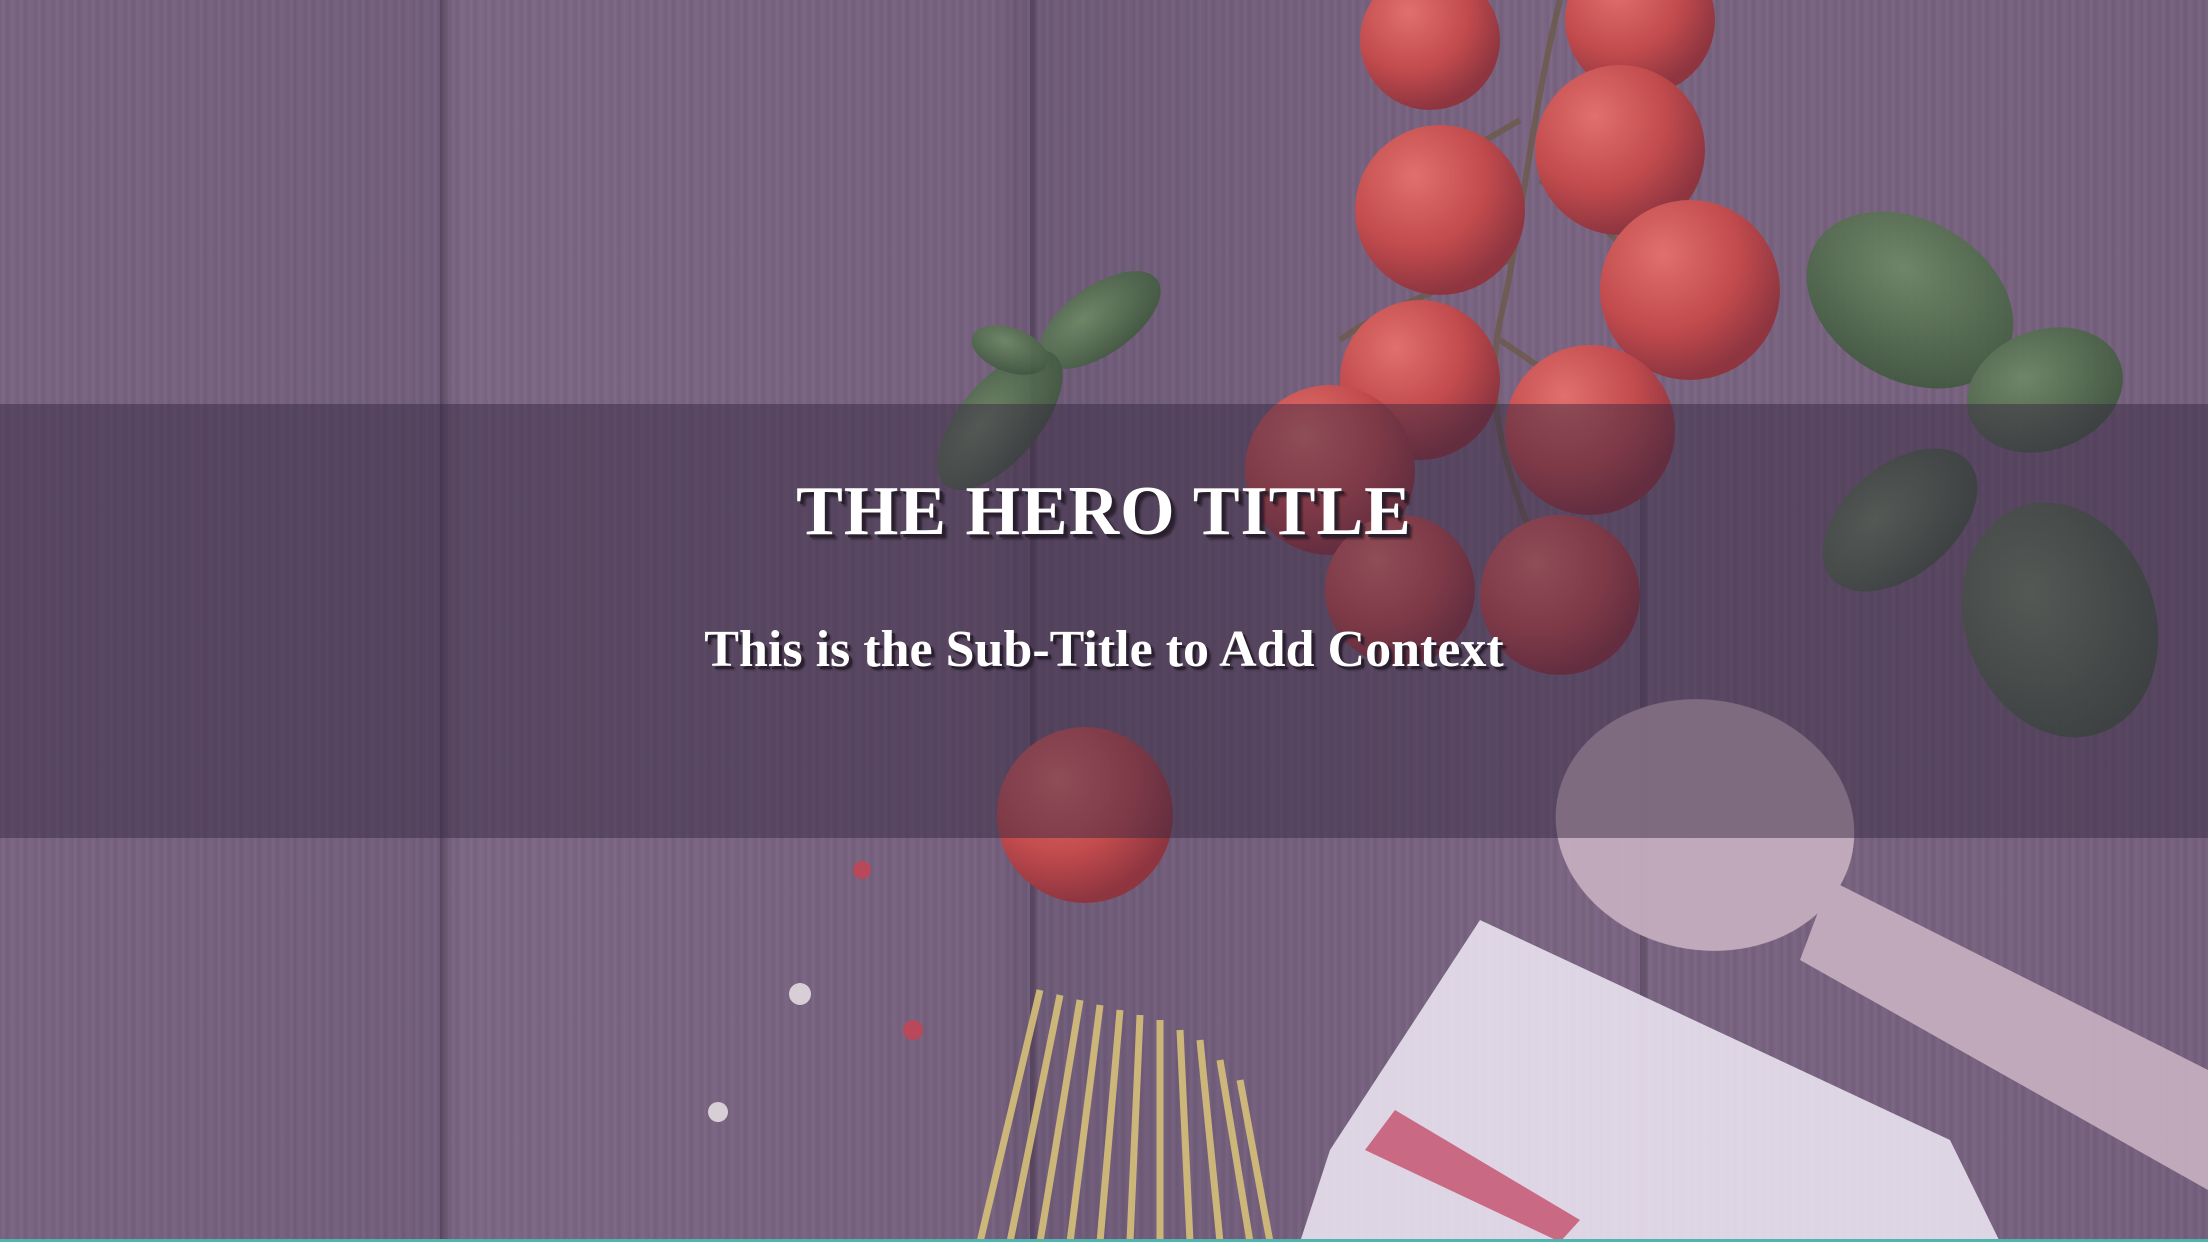  What do you see at coordinates (1125, 1115) in the screenshot?
I see `spaghetti-bundle` at bounding box center [1125, 1115].